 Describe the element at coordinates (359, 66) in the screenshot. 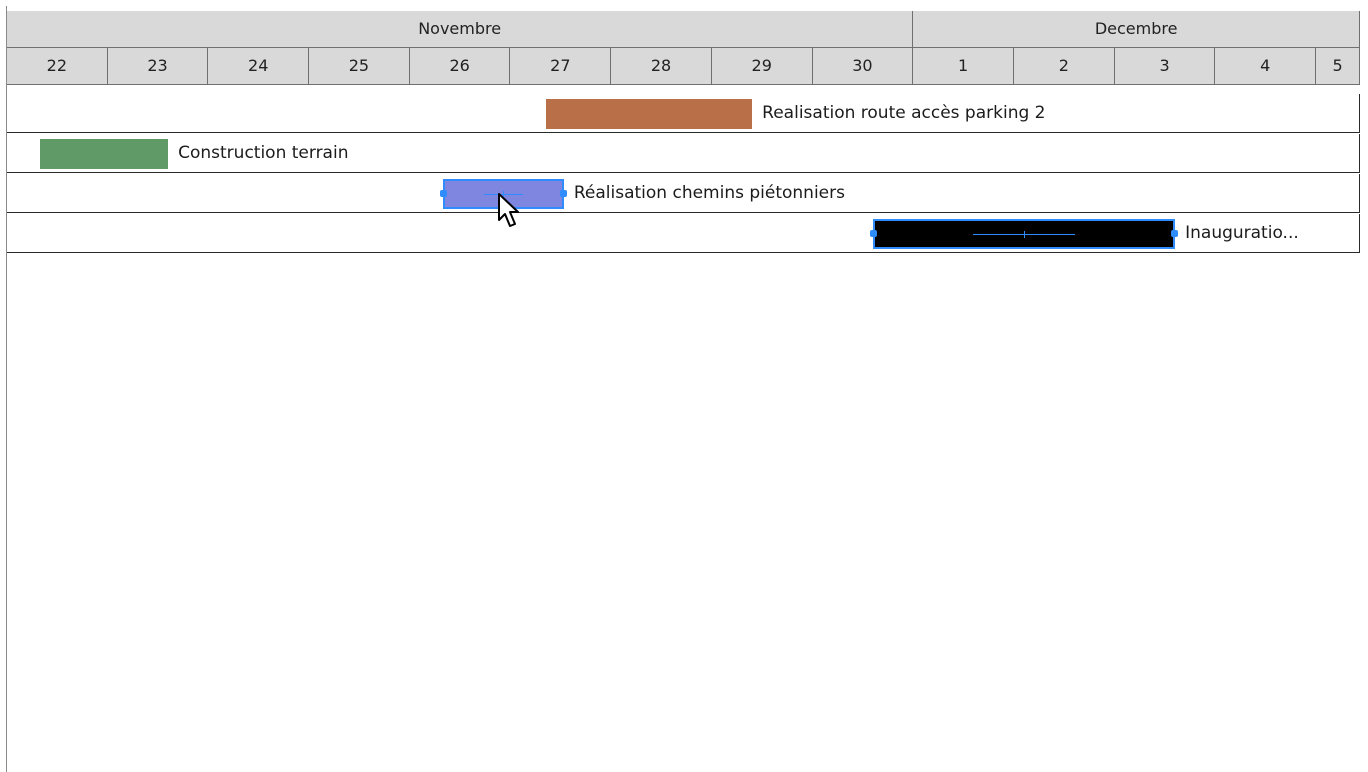

I see `day-header-3: 25` at that location.